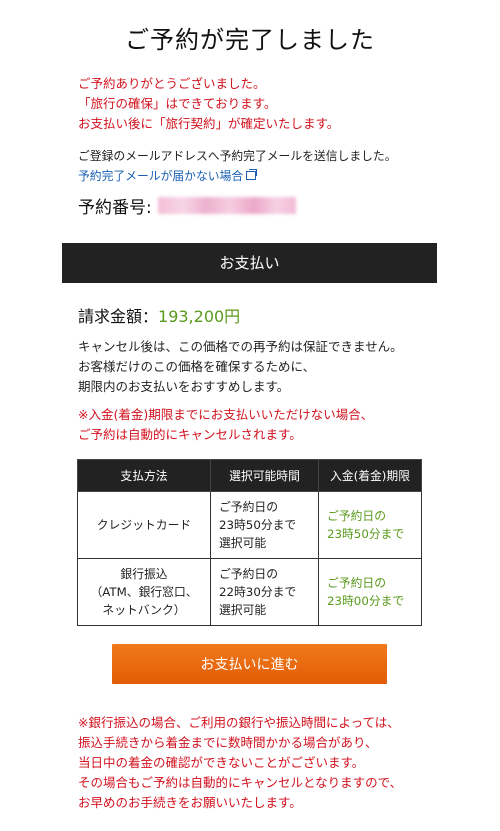  I want to click on deadline-line: 23時50分まで, so click(366, 534).